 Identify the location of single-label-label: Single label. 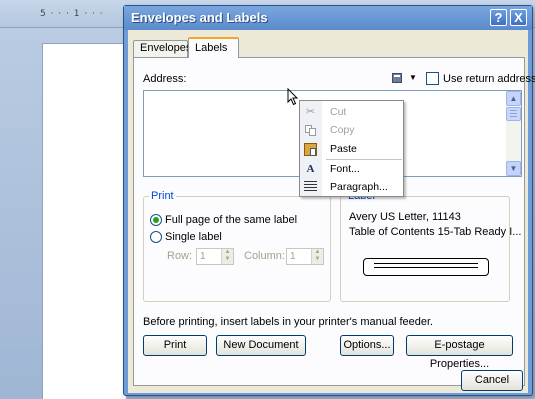
(193, 237).